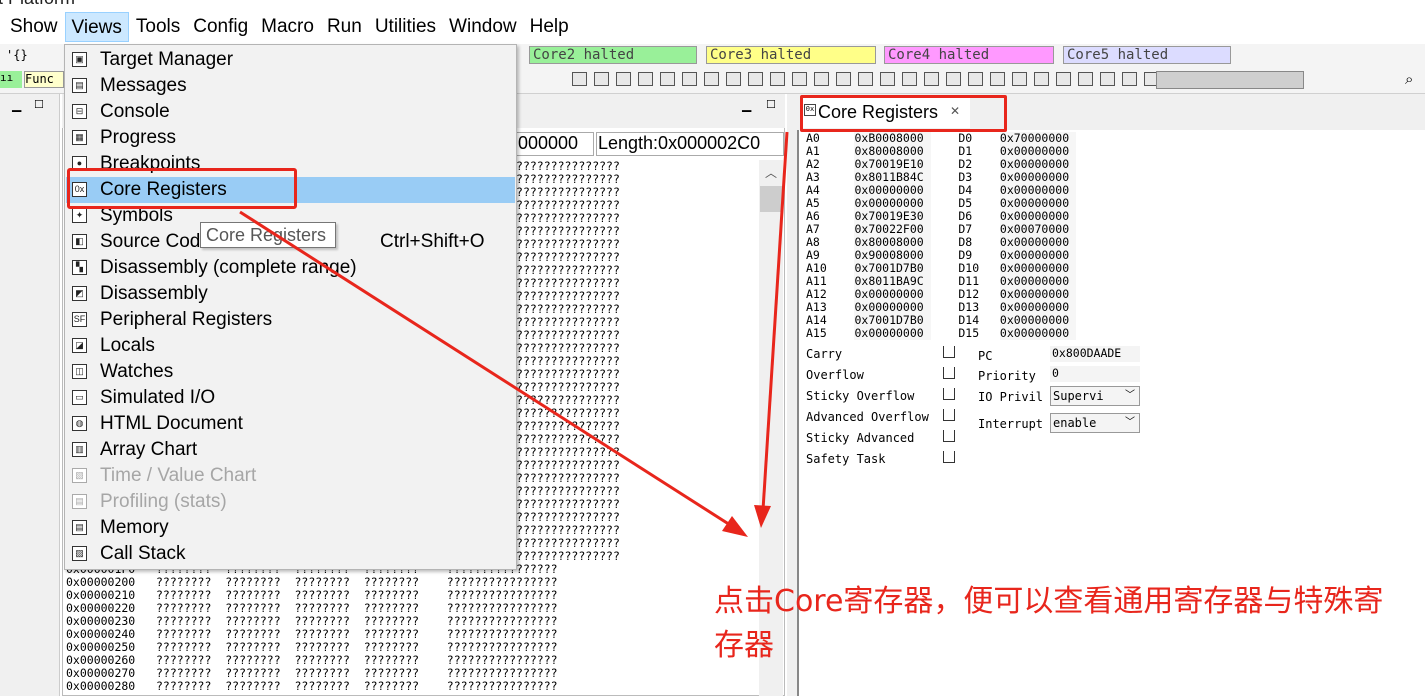 The height and width of the screenshot is (696, 1425). Describe the element at coordinates (290, 138) in the screenshot. I see `menu-item-progress: ▦ Progress` at that location.